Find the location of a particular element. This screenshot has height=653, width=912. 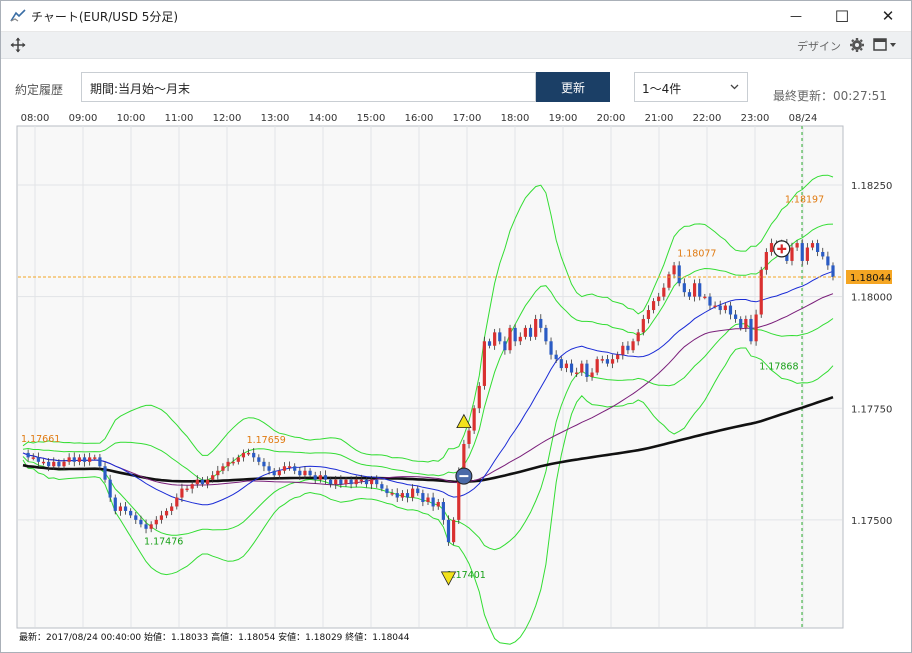

x-tick-label: 15:00 is located at coordinates (371, 118).